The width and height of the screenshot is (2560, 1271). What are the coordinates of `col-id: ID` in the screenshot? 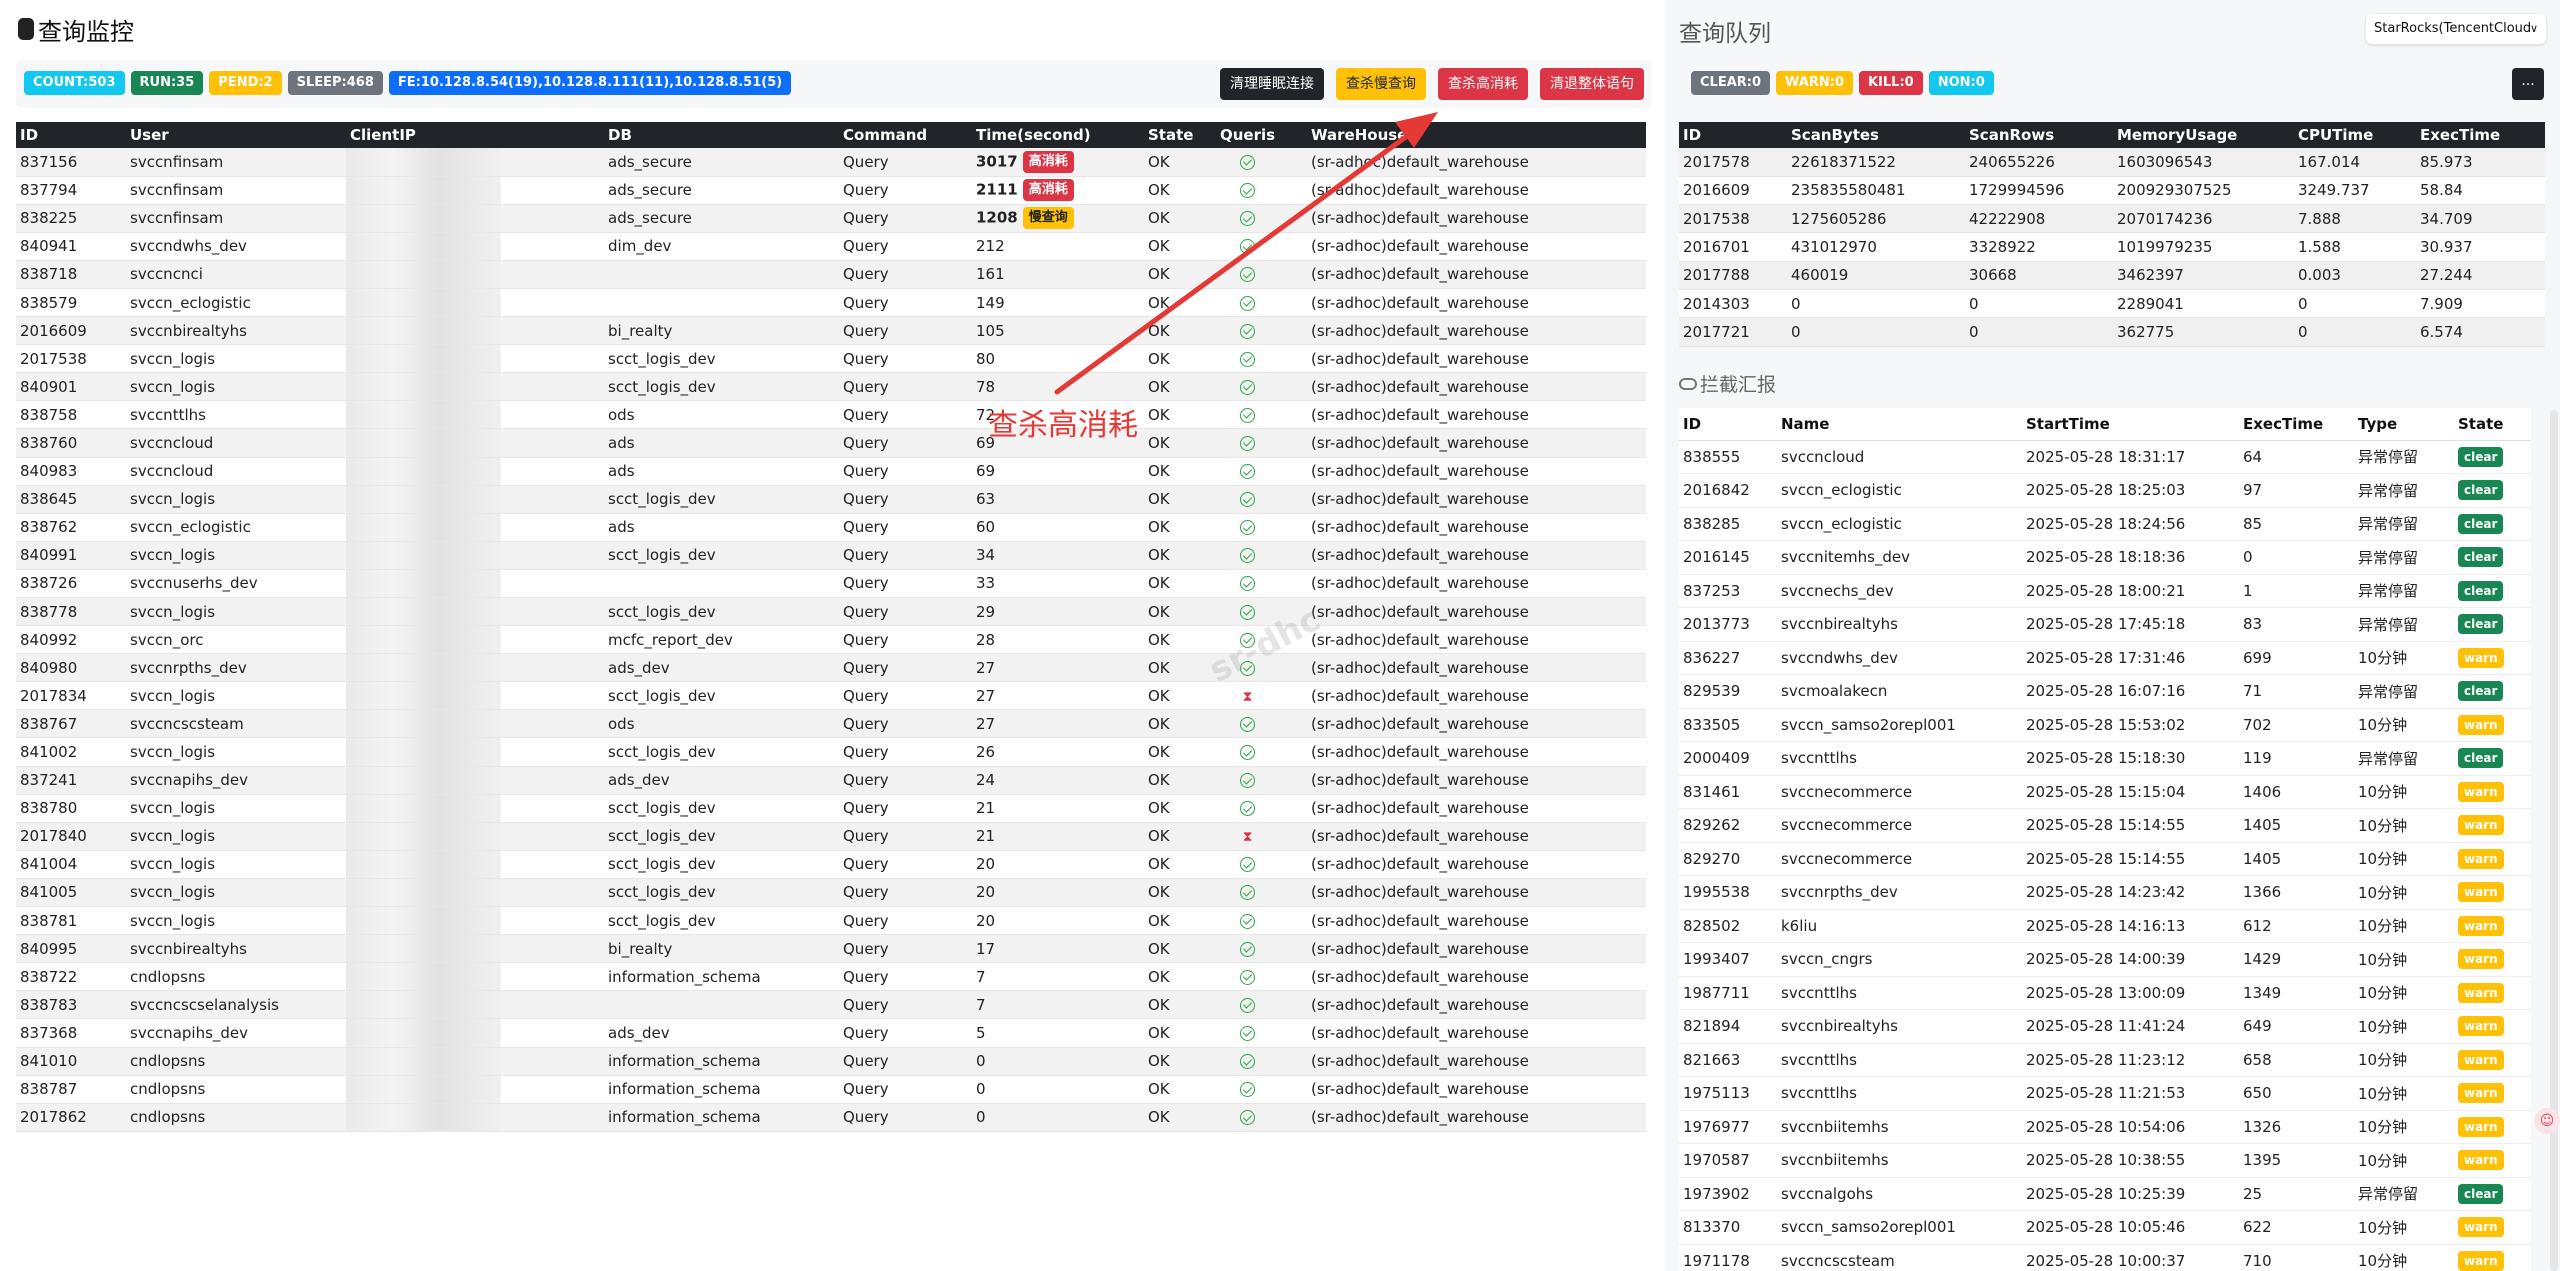 It's located at (71, 135).